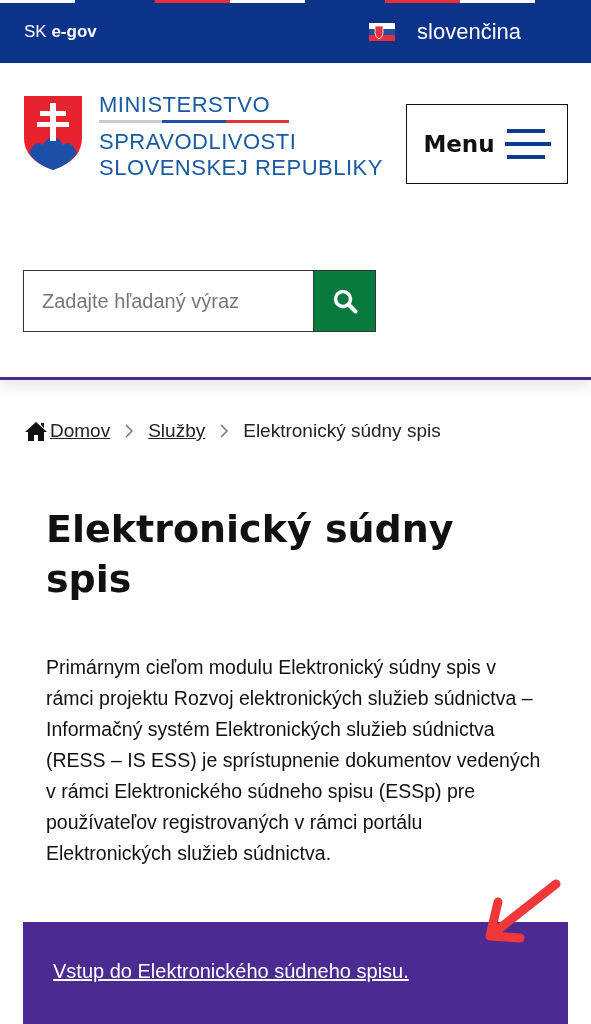  I want to click on brand-label: SK e-gov, so click(60, 31).